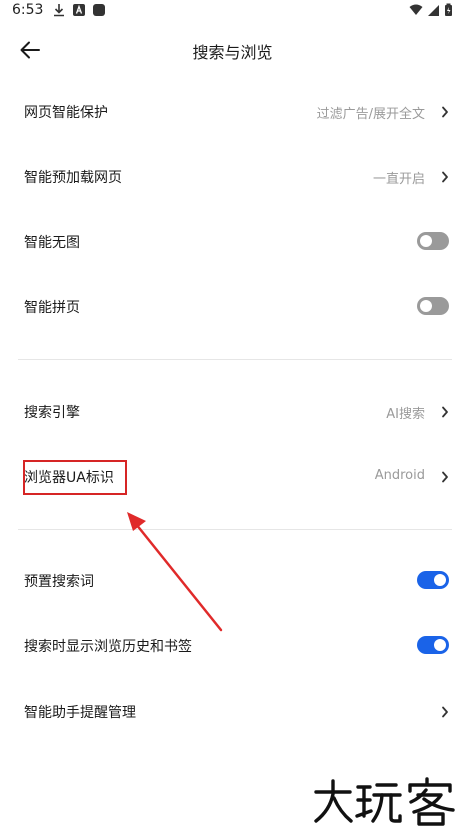 This screenshot has width=465, height=835. I want to click on no-image-toggle, so click(433, 241).